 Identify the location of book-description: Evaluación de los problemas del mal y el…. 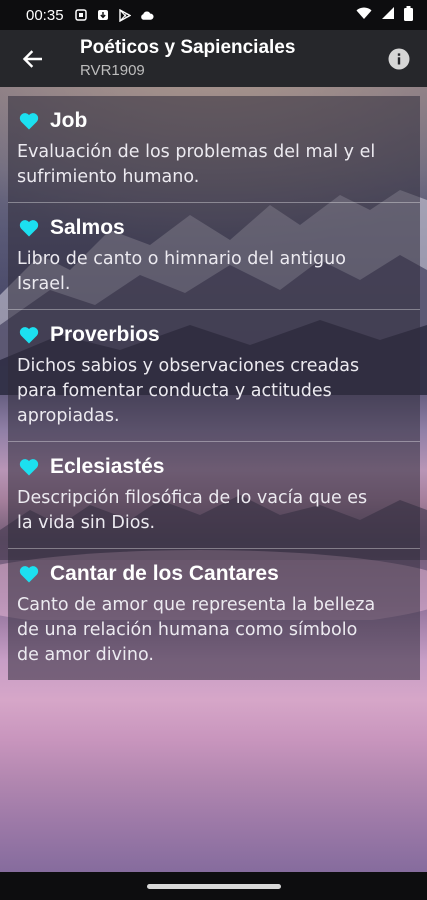
(213, 165).